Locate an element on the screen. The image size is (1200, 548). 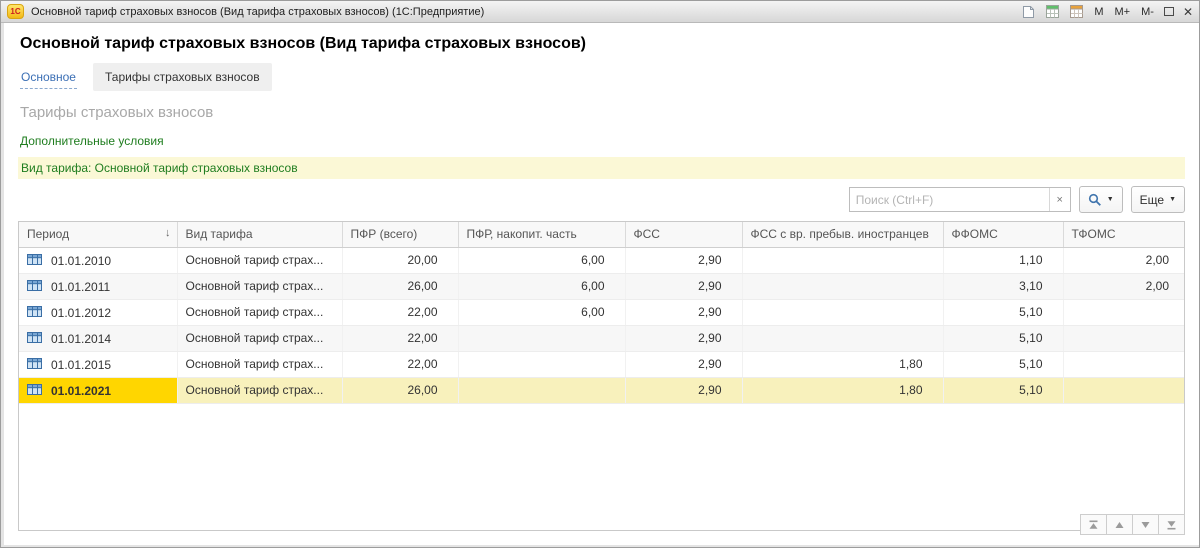
period-cell: 01.01.2015 is located at coordinates (98, 364).